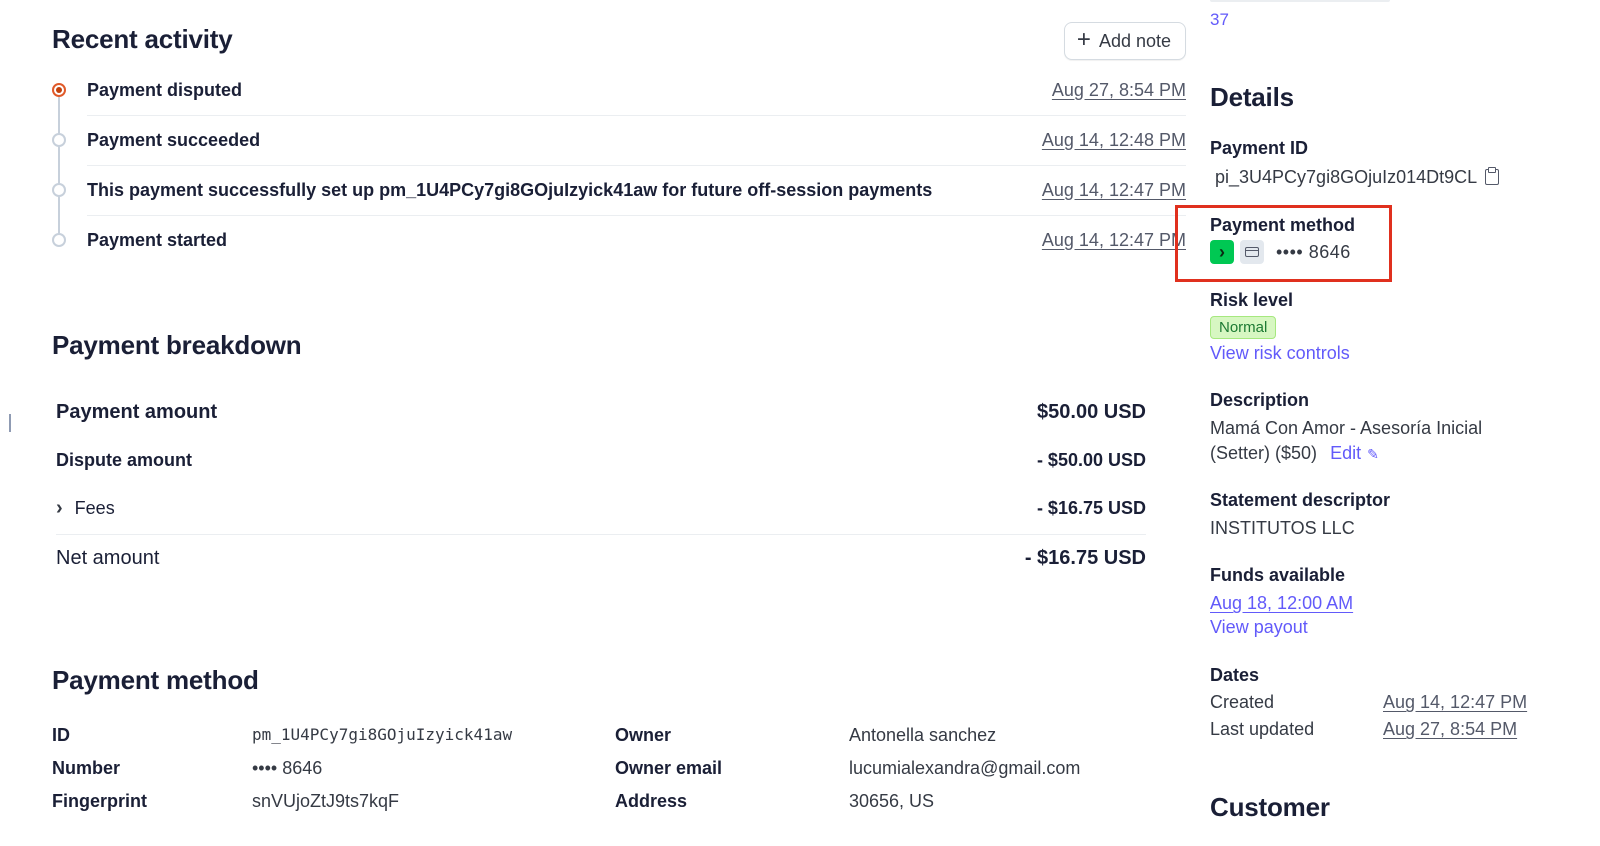 The height and width of the screenshot is (846, 1600). I want to click on net-amount-row: Net amount - $16.75 USD, so click(601, 558).